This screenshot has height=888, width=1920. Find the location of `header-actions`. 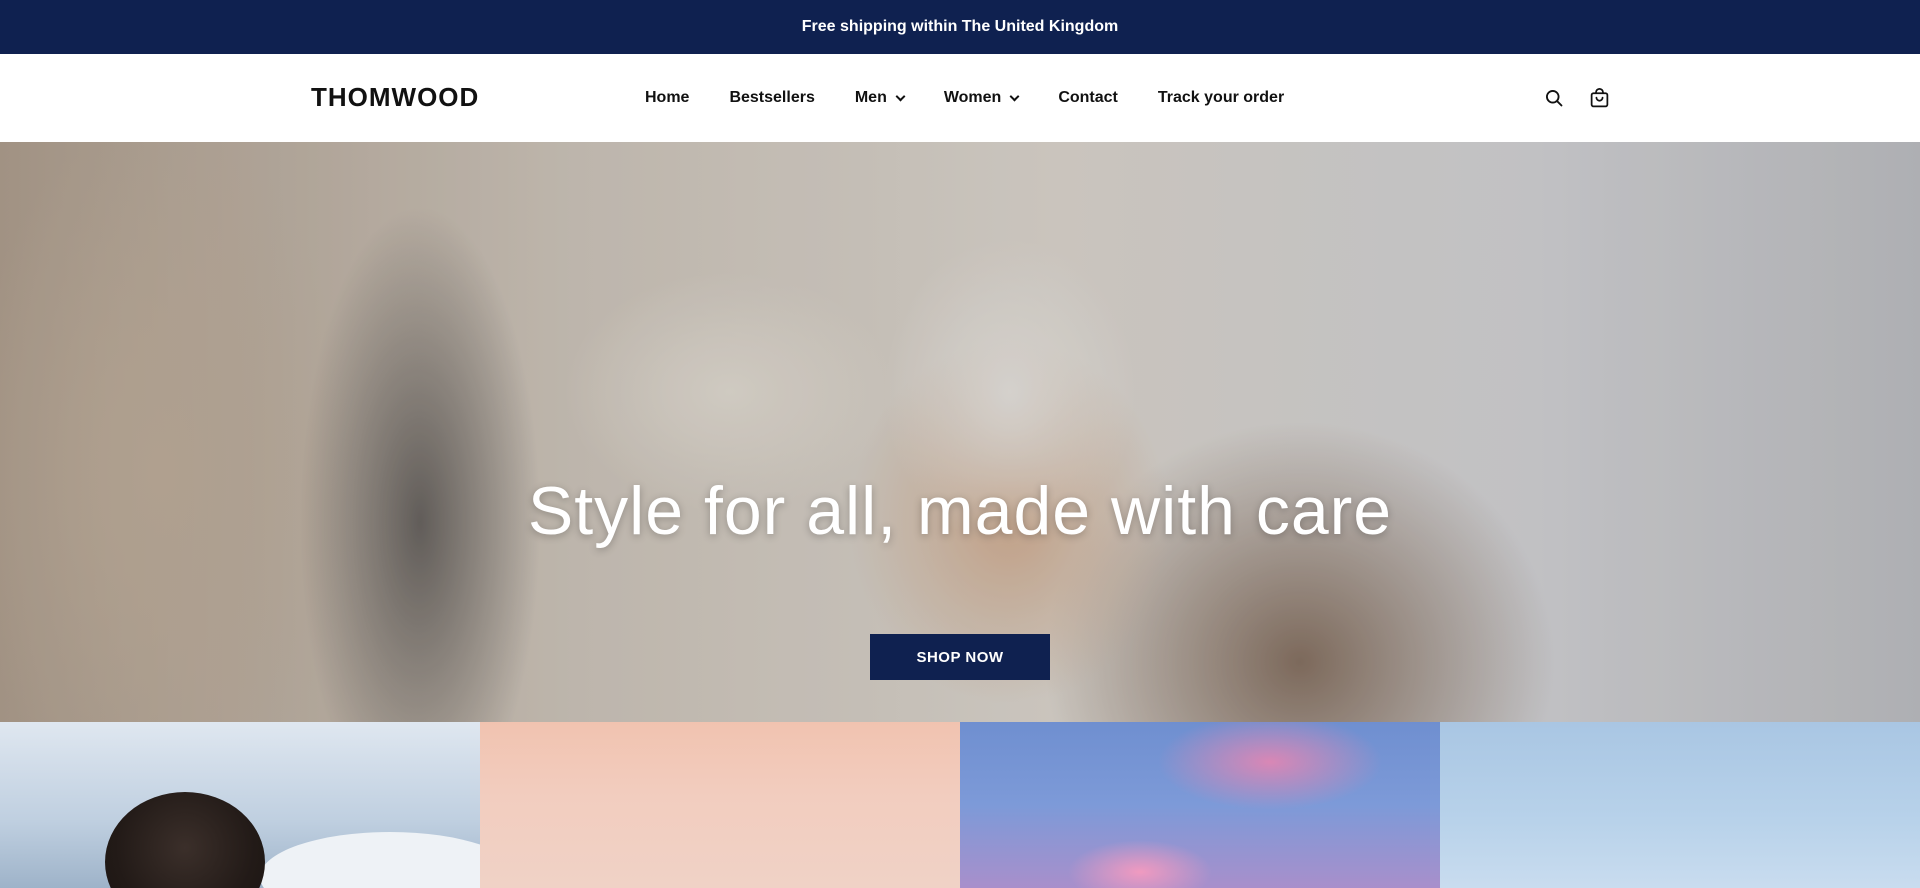

header-actions is located at coordinates (1576, 98).